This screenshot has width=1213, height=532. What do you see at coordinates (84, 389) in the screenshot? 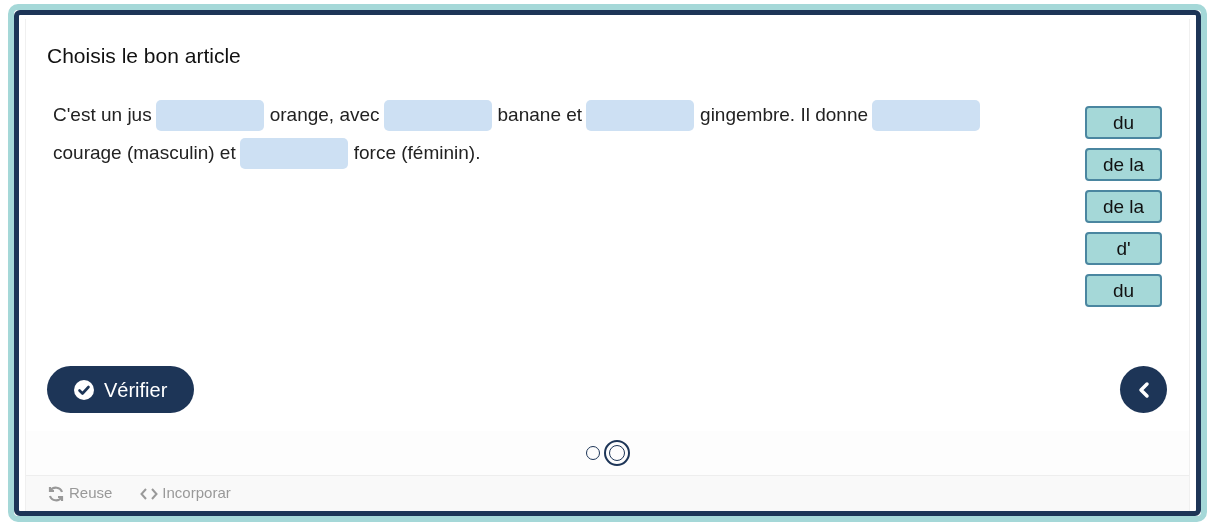
I see `check-circle-icon` at bounding box center [84, 389].